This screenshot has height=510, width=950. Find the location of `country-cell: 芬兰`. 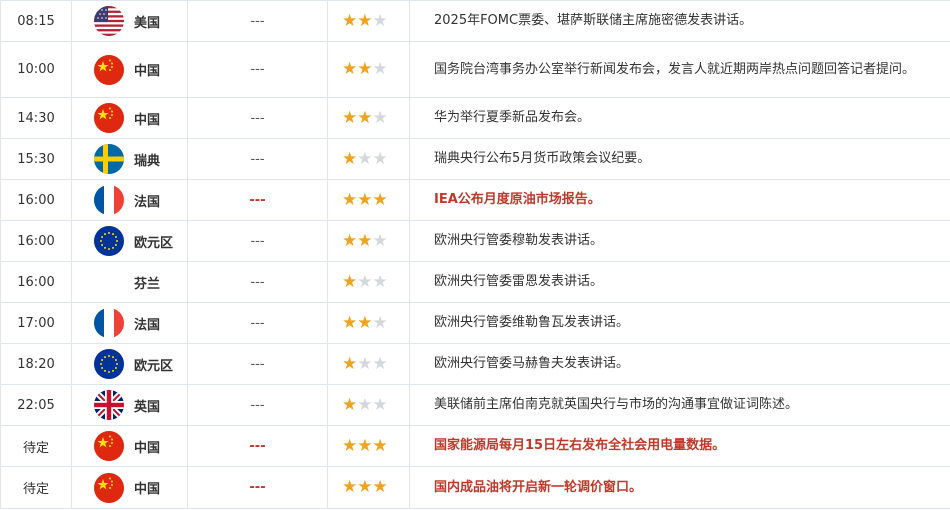

country-cell: 芬兰 is located at coordinates (129, 282).